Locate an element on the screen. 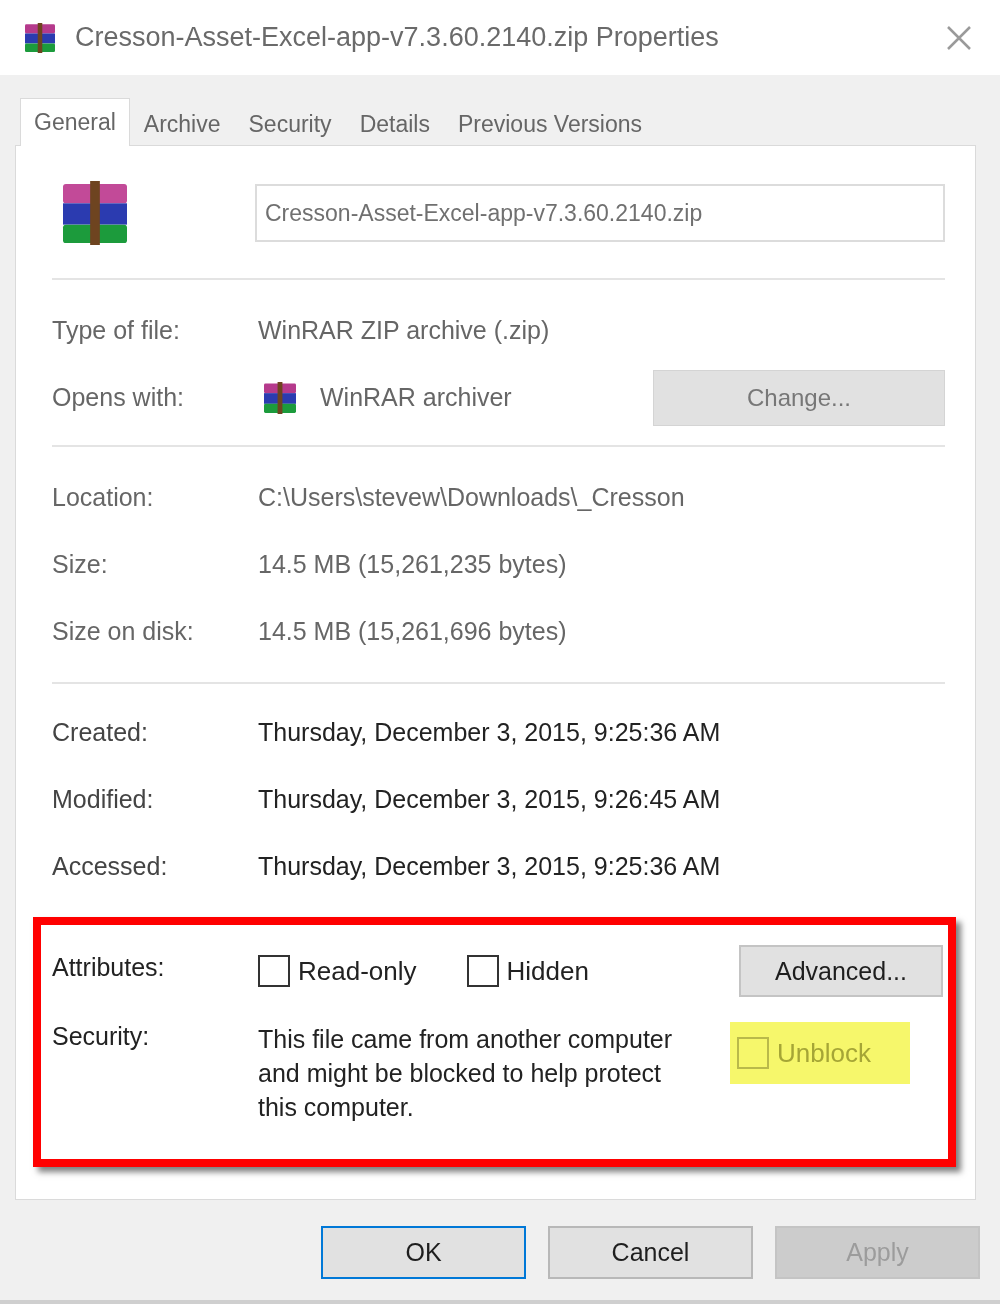  field-label: Size on disk: is located at coordinates (123, 631).